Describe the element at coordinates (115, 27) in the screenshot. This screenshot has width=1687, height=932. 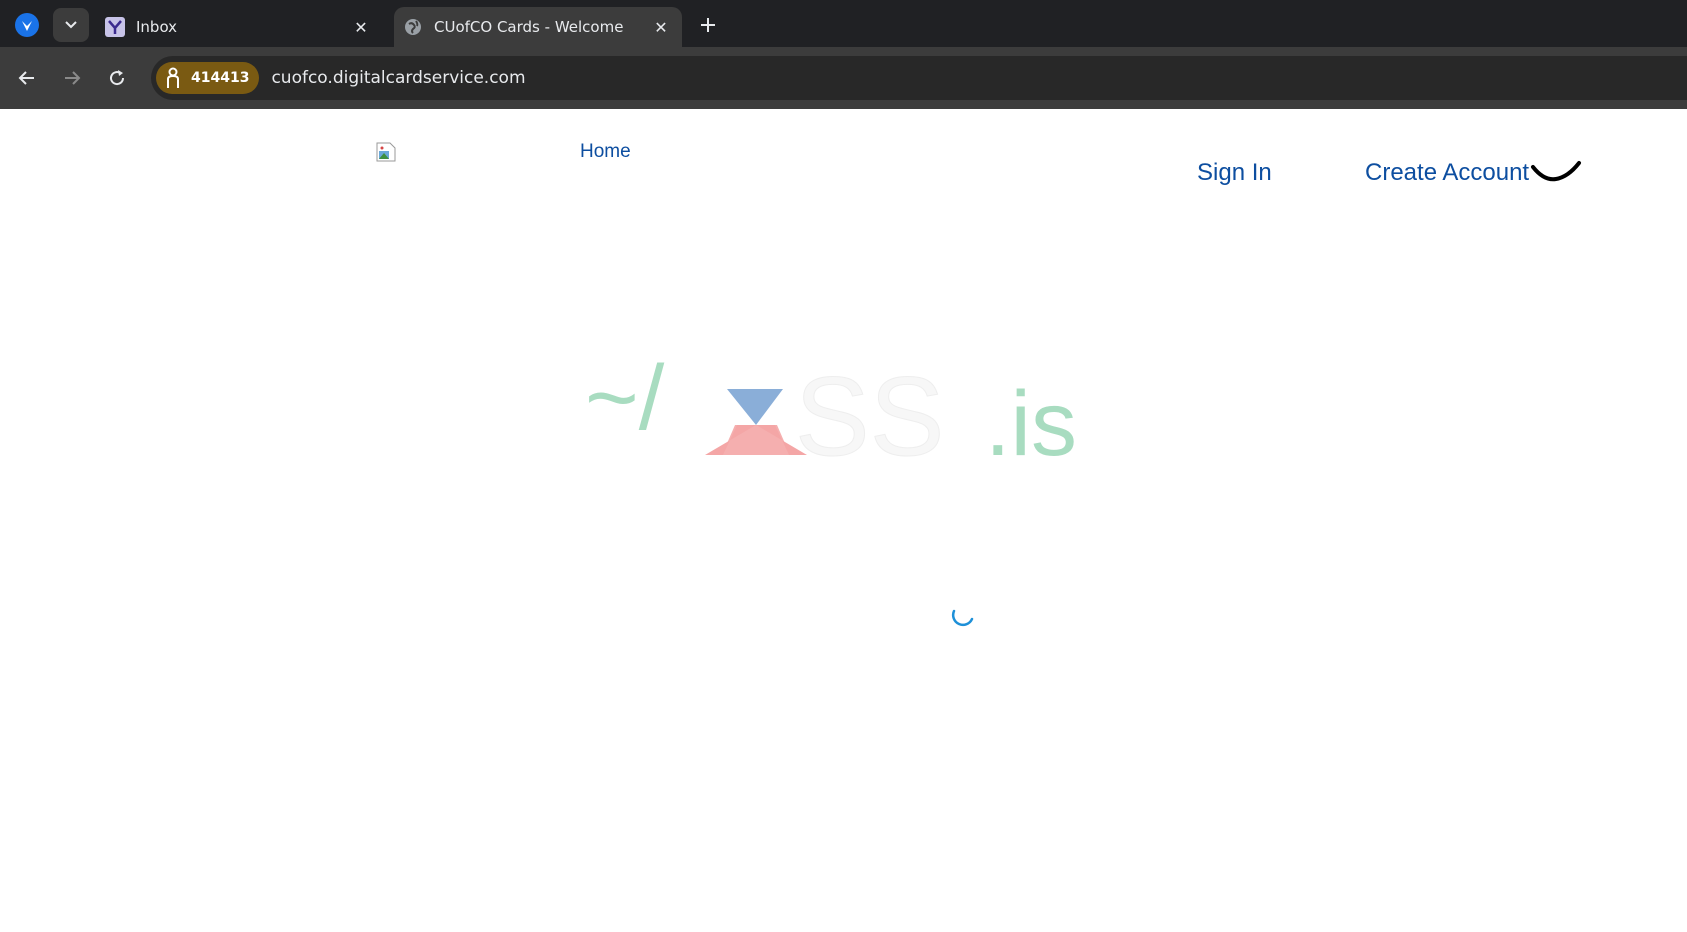
I see `yahoo-icon` at that location.